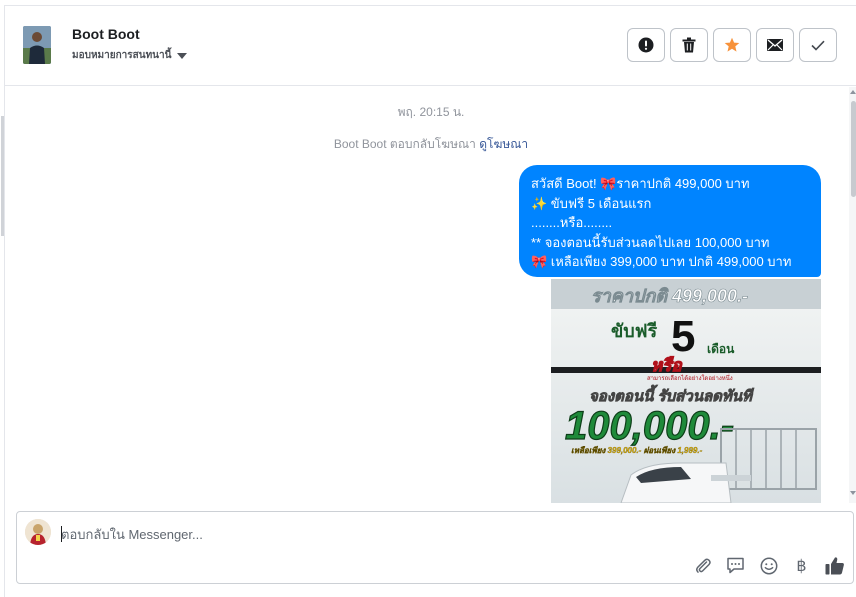 Image resolution: width=856 pixels, height=597 pixels. What do you see at coordinates (591, 203) in the screenshot?
I see `message-line: ✨ ขับฟรี 5 เดือนแรก` at bounding box center [591, 203].